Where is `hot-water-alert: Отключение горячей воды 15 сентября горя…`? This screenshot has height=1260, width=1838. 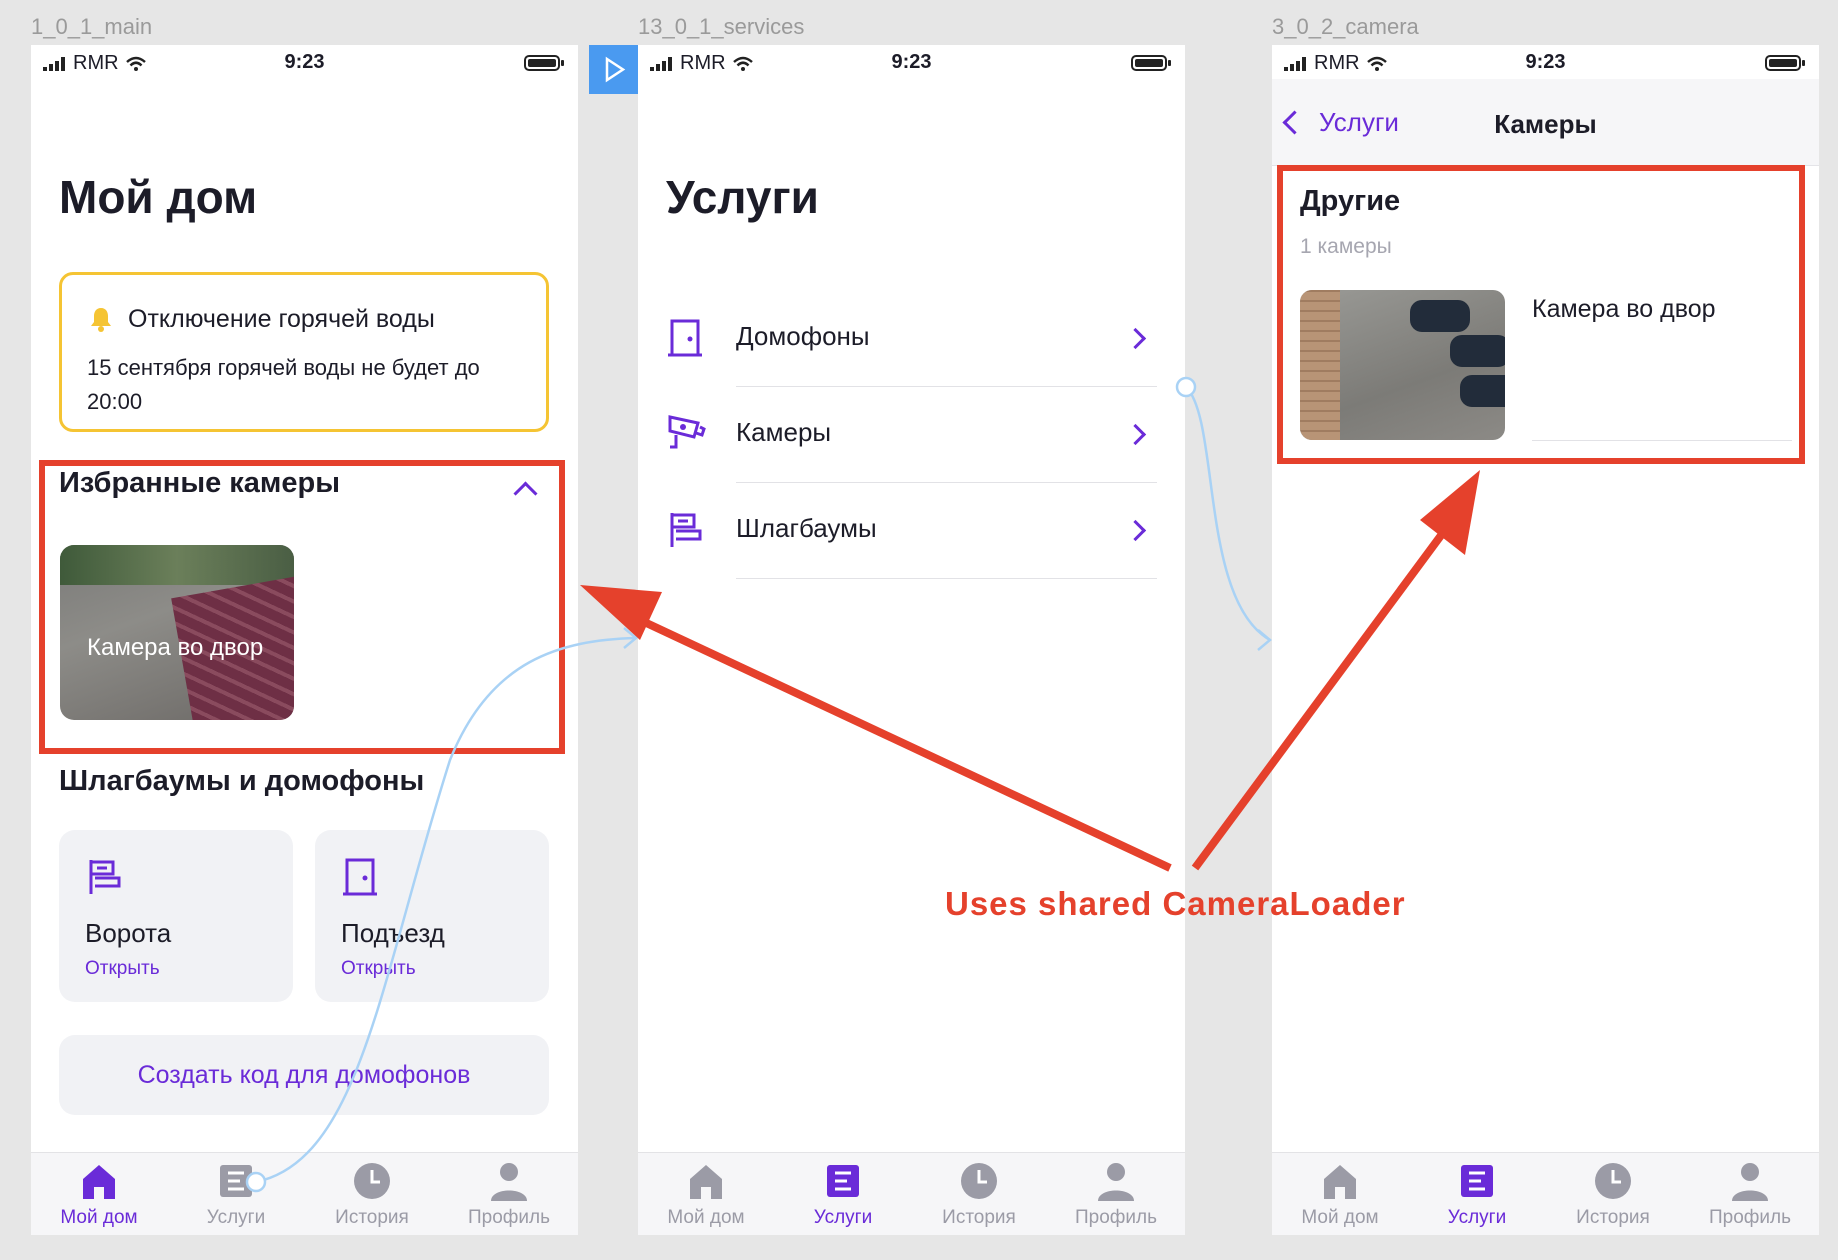 hot-water-alert: Отключение горячей воды 15 сентября горя… is located at coordinates (304, 352).